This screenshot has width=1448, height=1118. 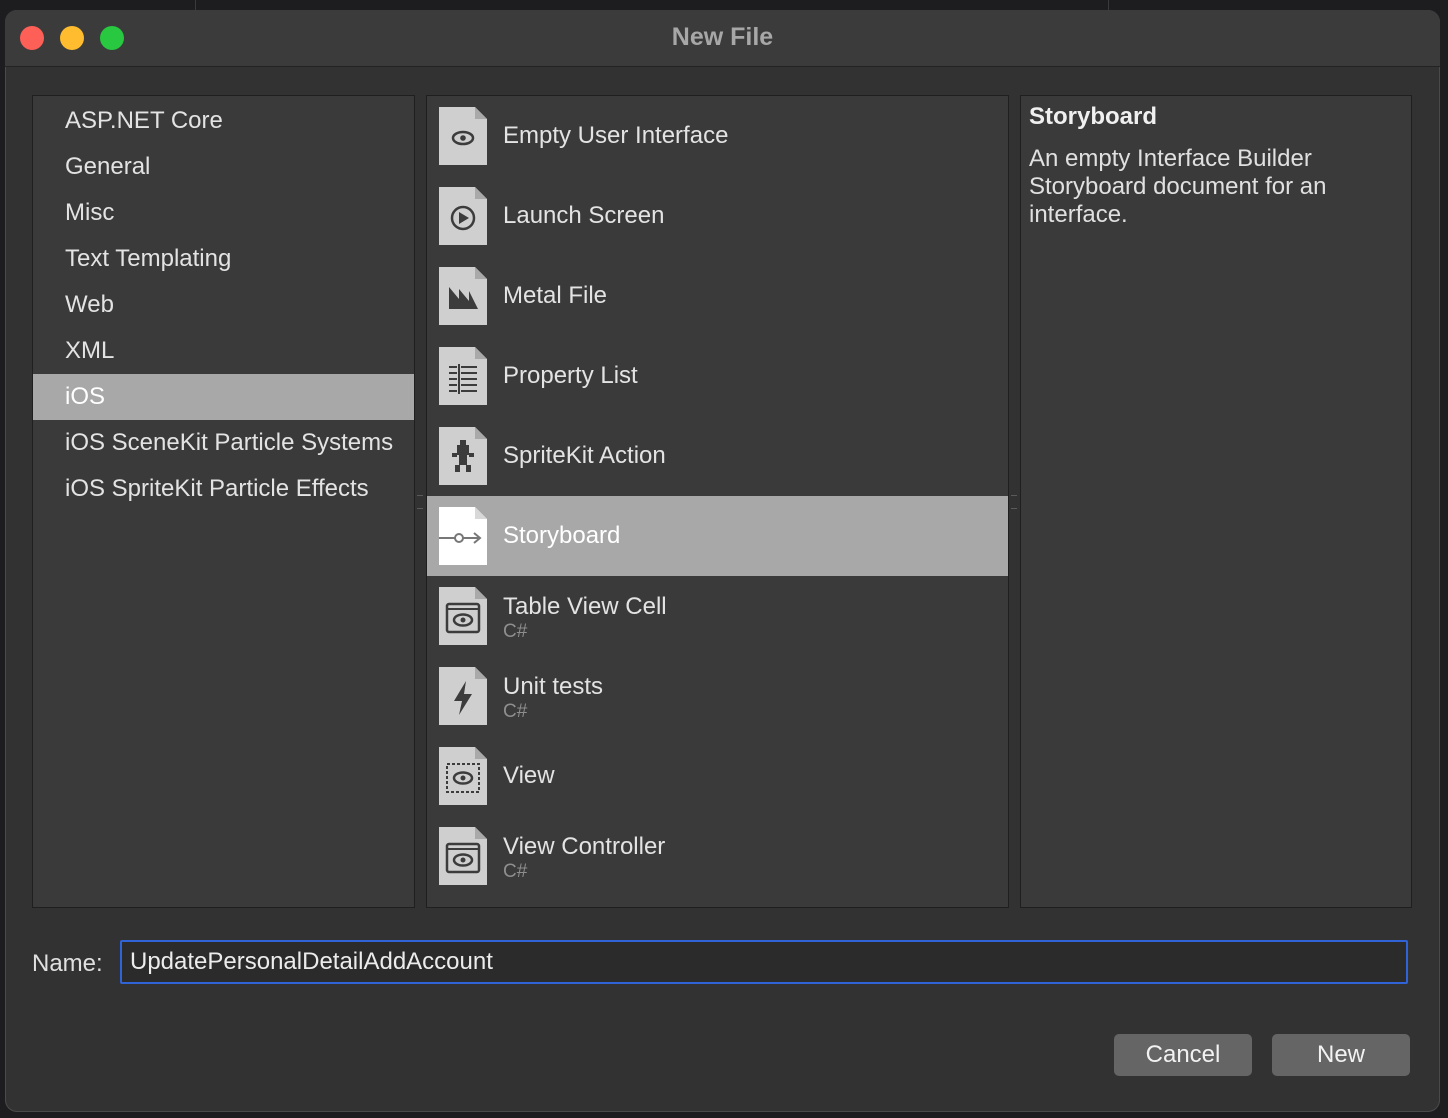 I want to click on title-bar: New File, so click(x=722, y=38).